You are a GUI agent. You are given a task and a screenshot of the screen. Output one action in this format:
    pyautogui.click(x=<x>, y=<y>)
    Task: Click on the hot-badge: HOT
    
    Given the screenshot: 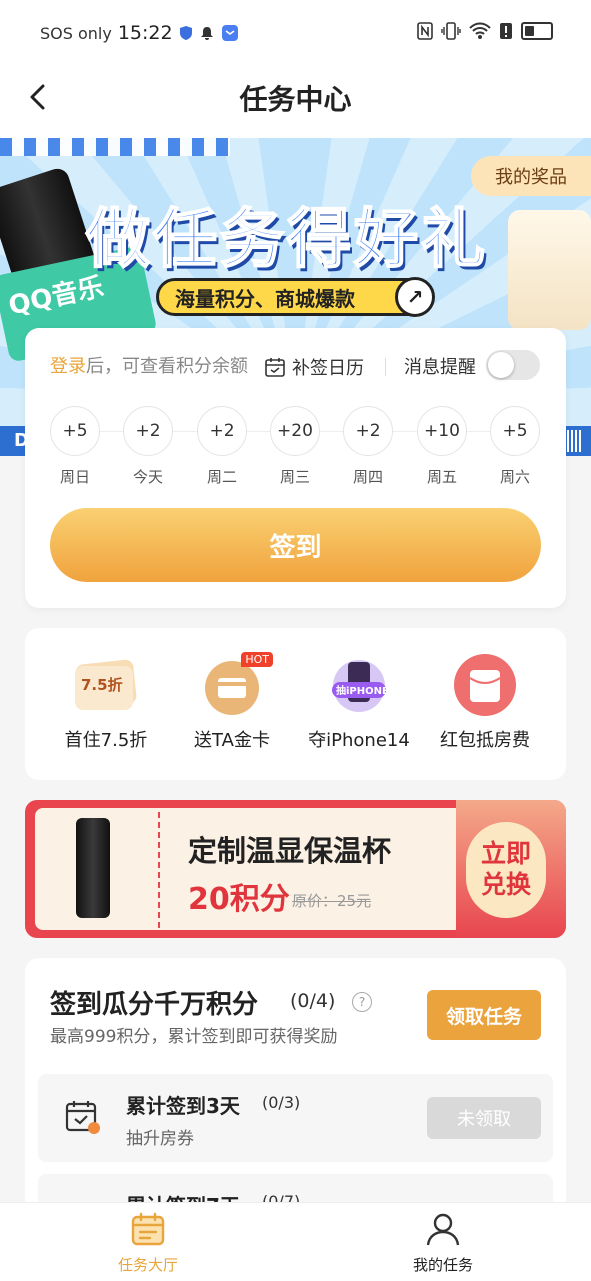 What is the action you would take?
    pyautogui.click(x=257, y=659)
    